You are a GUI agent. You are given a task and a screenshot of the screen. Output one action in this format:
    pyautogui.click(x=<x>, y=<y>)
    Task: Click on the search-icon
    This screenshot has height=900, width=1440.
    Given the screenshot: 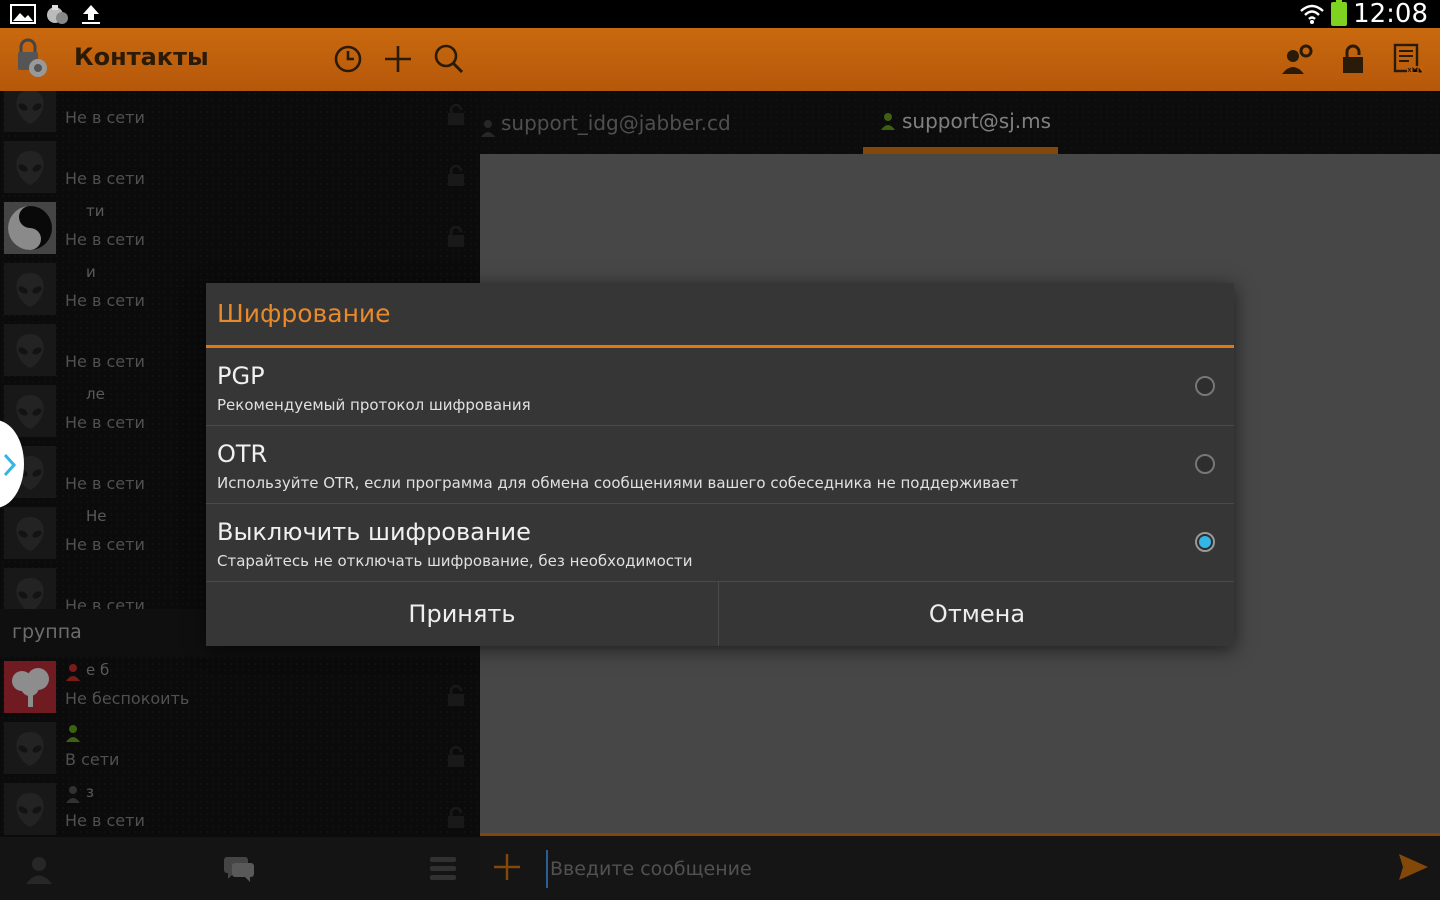 What is the action you would take?
    pyautogui.click(x=449, y=59)
    